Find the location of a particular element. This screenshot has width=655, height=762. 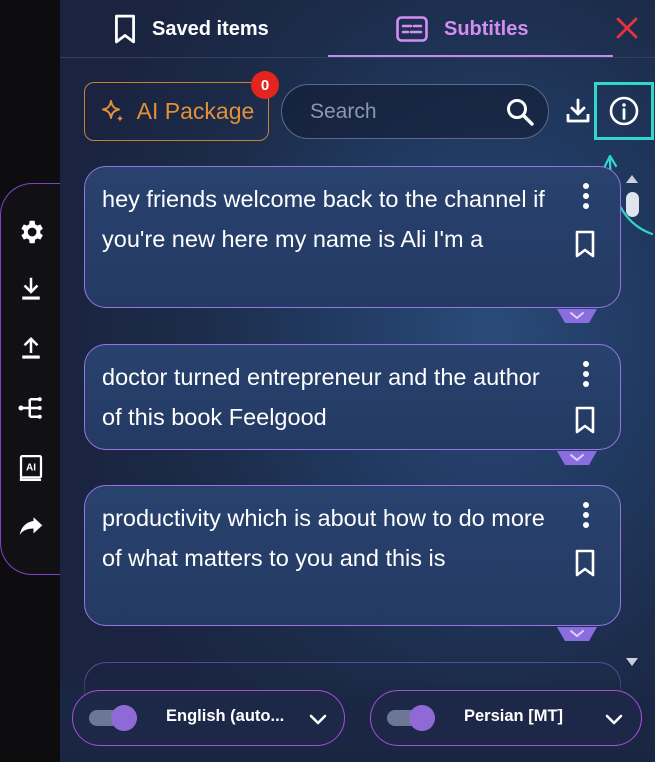

scrollbar-thumb is located at coordinates (632, 204).